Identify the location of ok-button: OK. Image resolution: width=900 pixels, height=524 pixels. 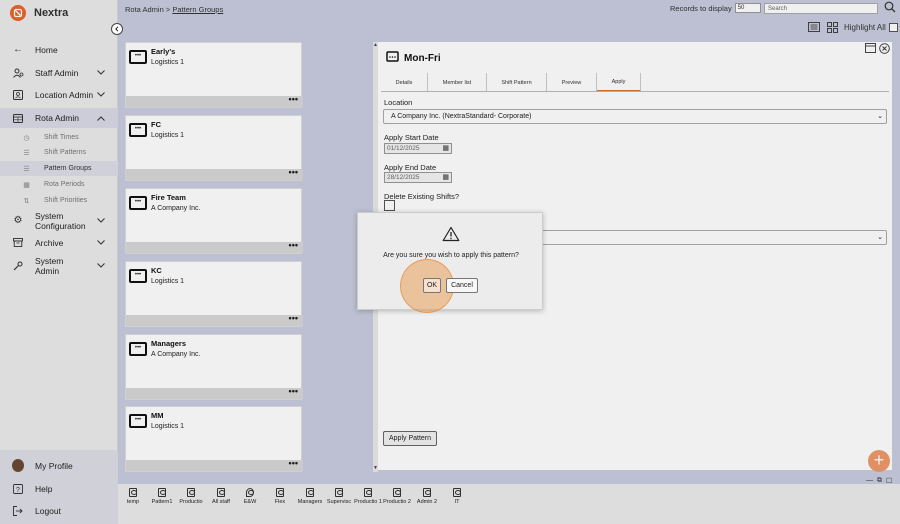
(432, 285).